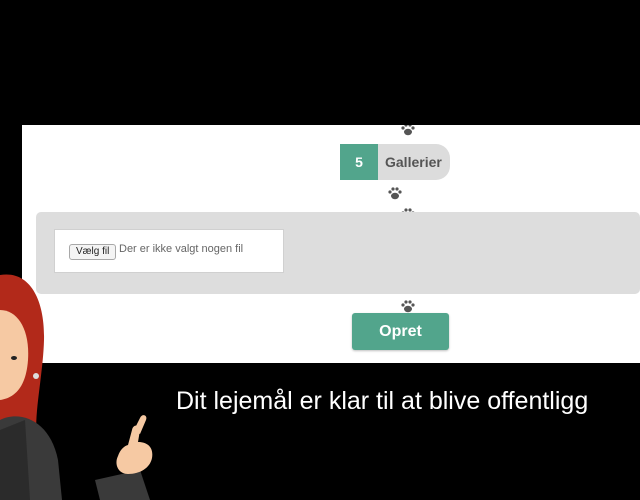  I want to click on presenter-illustration, so click(76, 387).